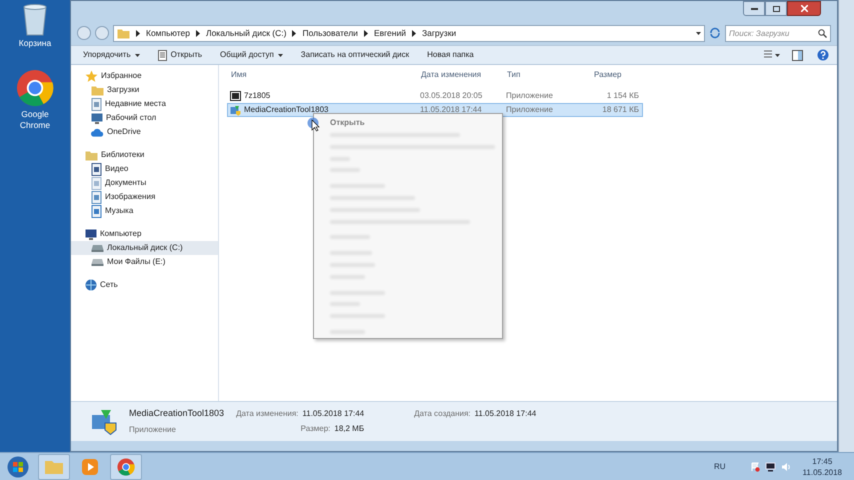 This screenshot has width=854, height=480. What do you see at coordinates (153, 430) in the screenshot?
I see `file-type: Приложение` at bounding box center [153, 430].